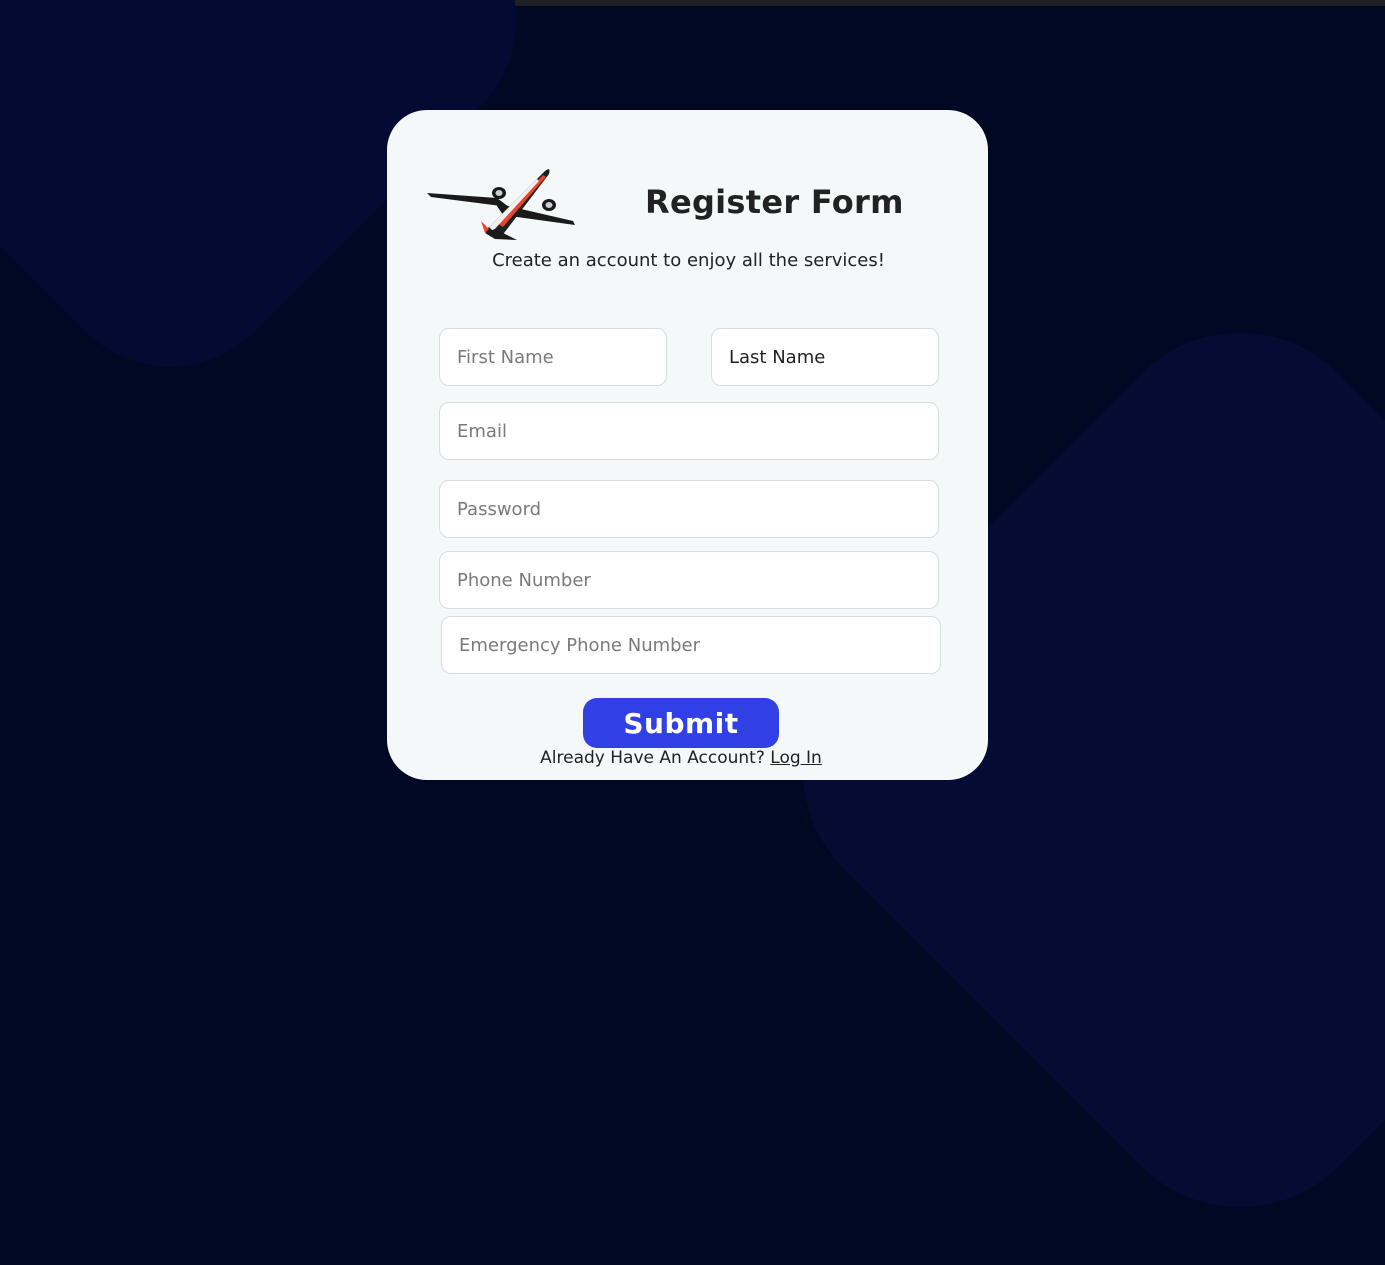 This screenshot has width=1385, height=1265. Describe the element at coordinates (689, 580) in the screenshot. I see `phone-number-input` at that location.